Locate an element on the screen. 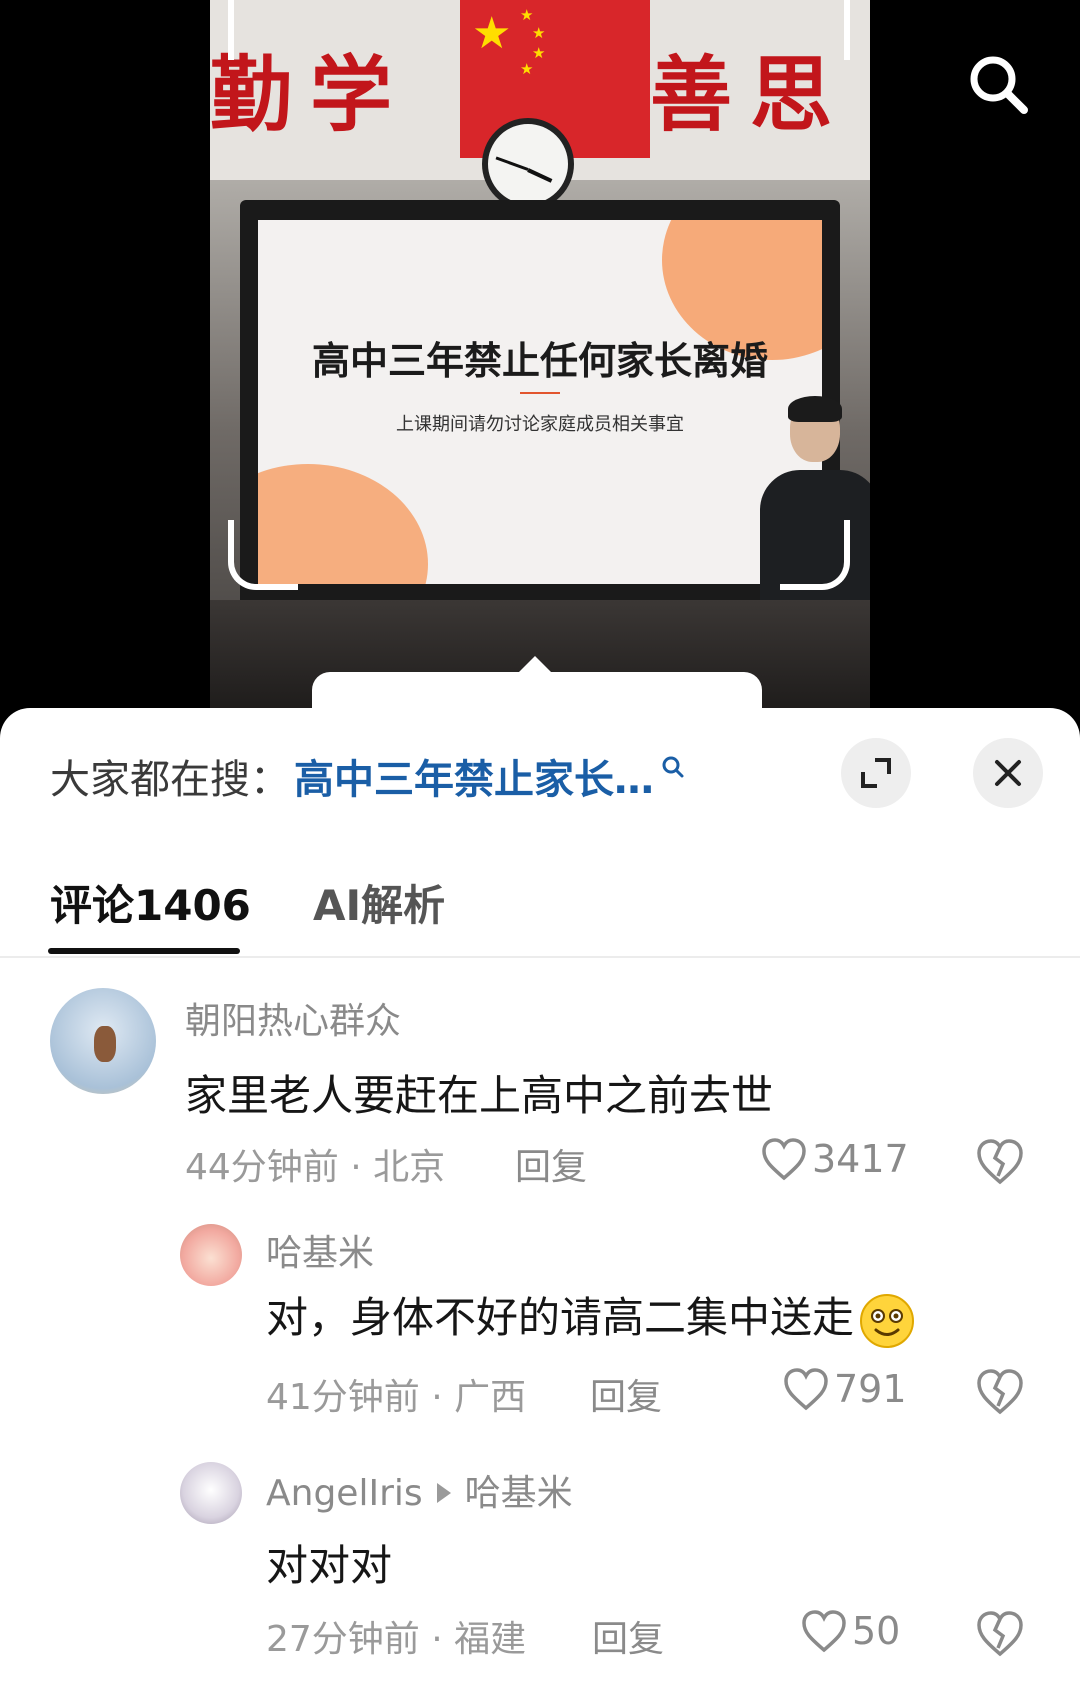 The width and height of the screenshot is (1080, 1681). expand-button is located at coordinates (876, 773).